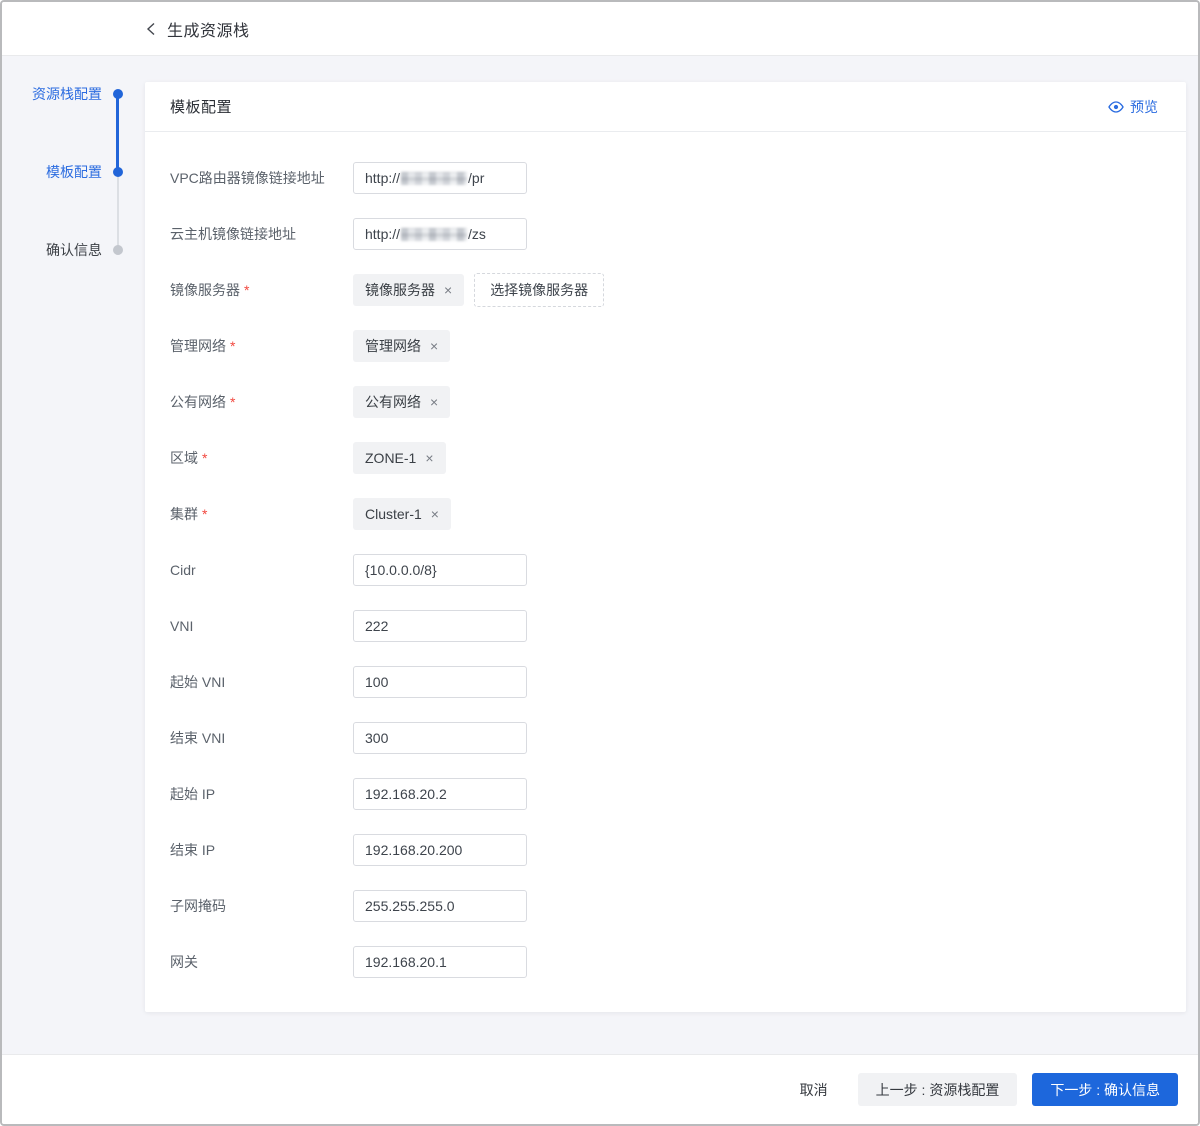 The width and height of the screenshot is (1200, 1126). I want to click on field-label: 子网掩码, so click(261, 906).